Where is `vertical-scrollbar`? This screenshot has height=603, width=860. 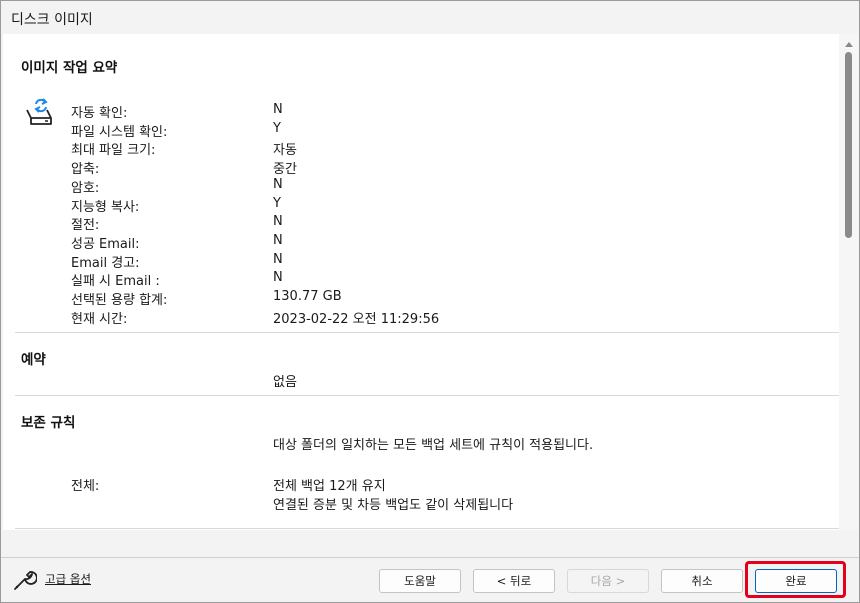 vertical-scrollbar is located at coordinates (849, 282).